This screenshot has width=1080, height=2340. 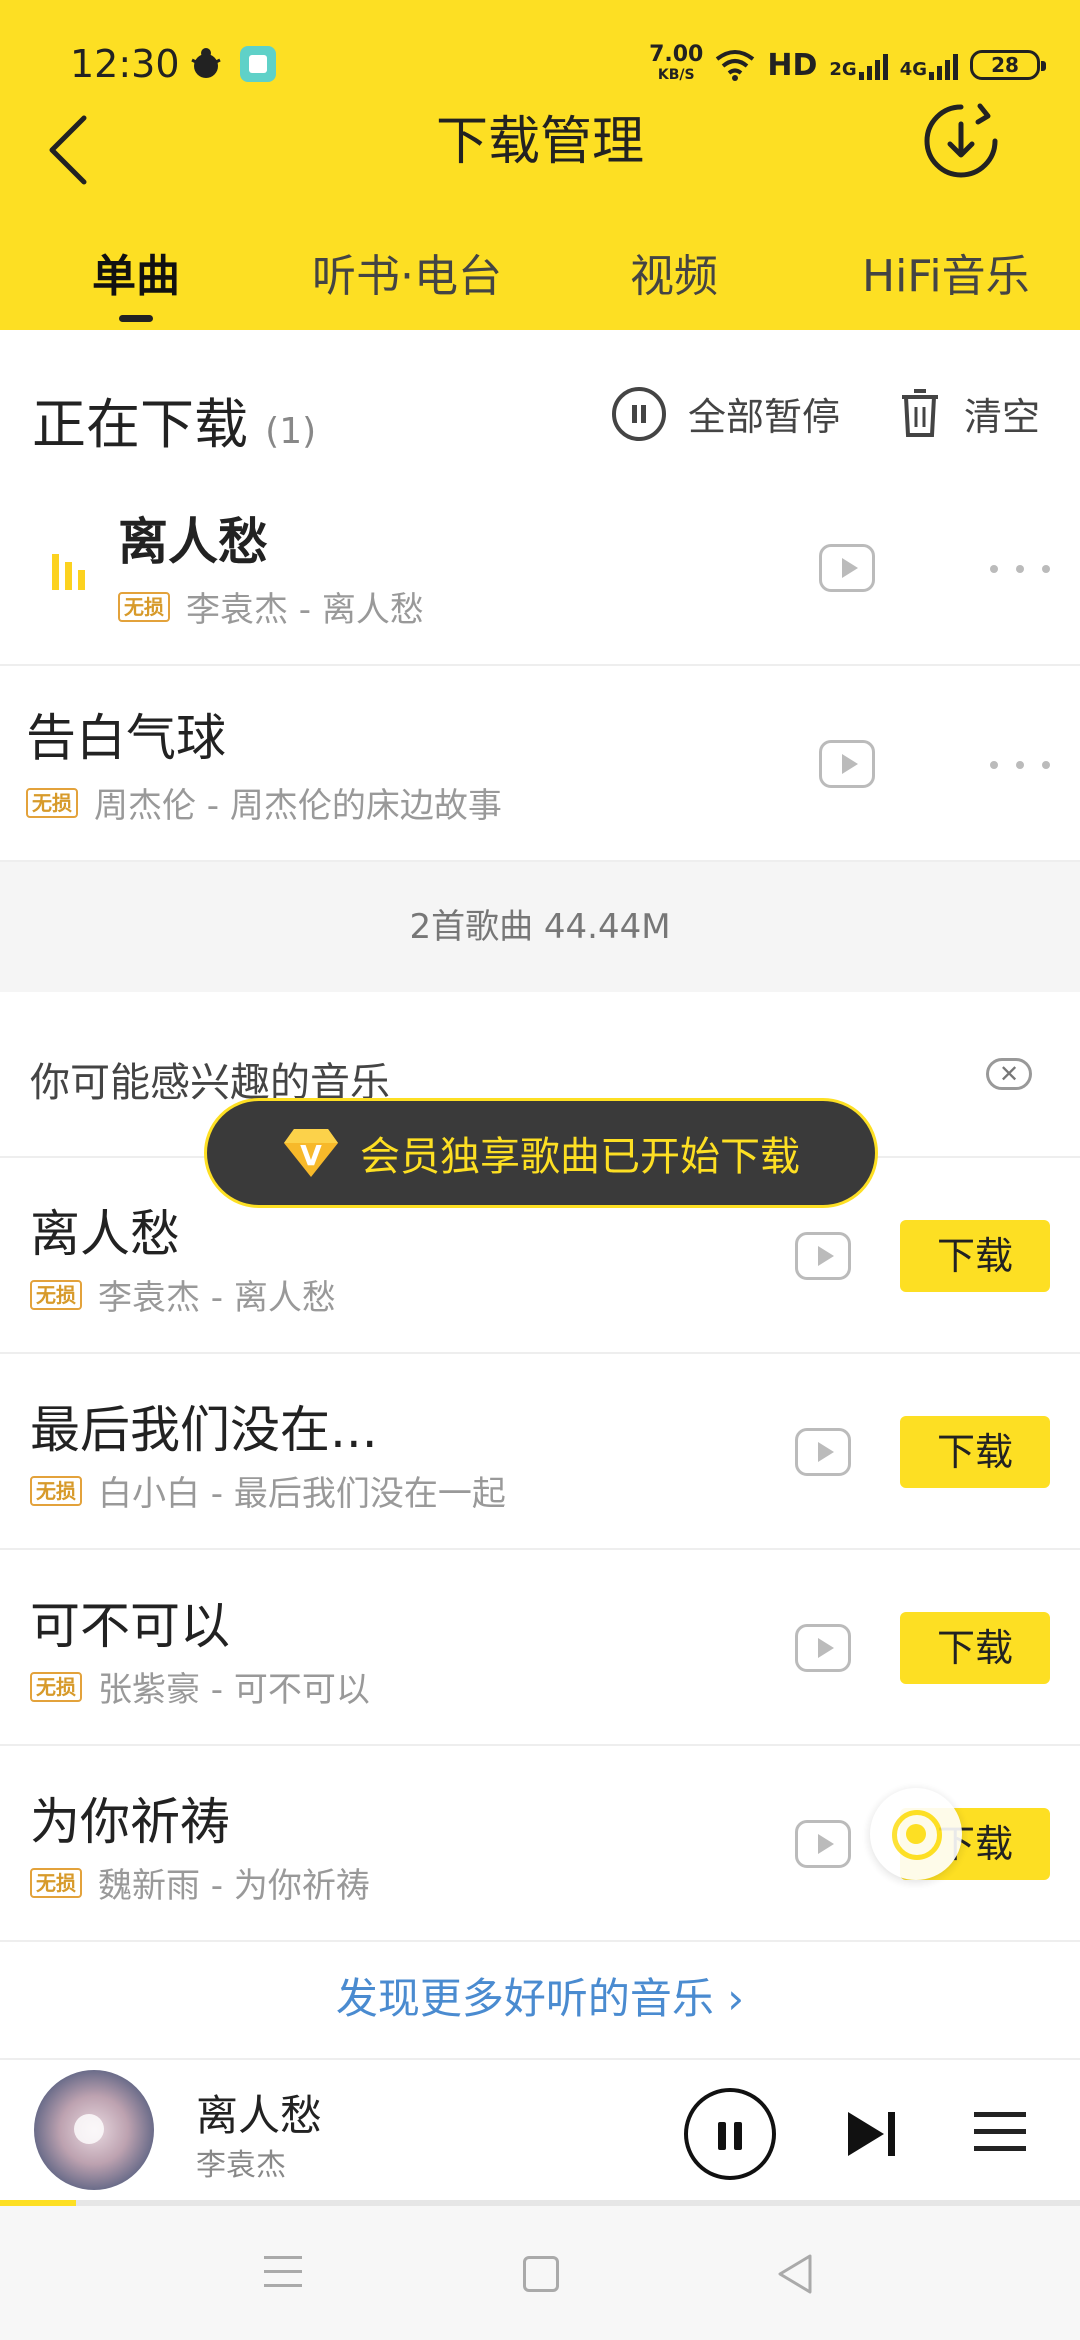 I want to click on clear-label: 清空, so click(x=1002, y=417).